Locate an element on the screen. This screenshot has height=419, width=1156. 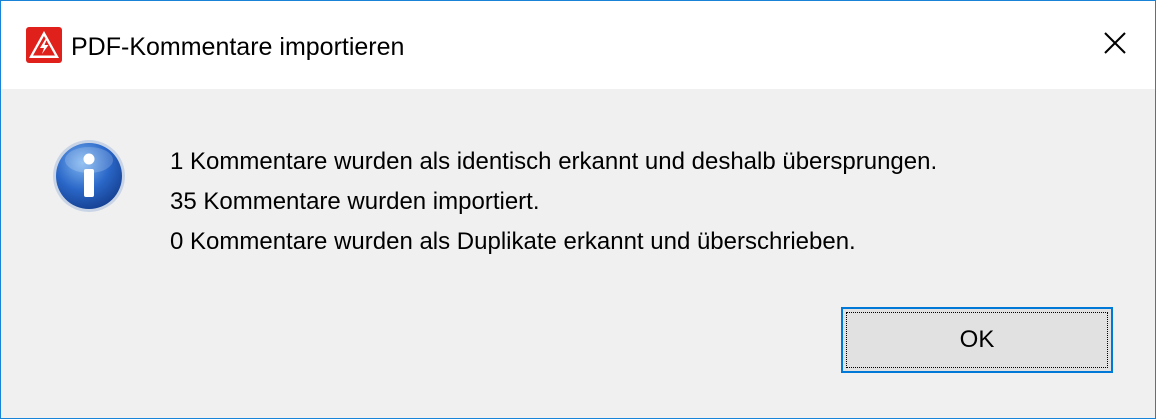
warning-triangle-icon is located at coordinates (44, 45).